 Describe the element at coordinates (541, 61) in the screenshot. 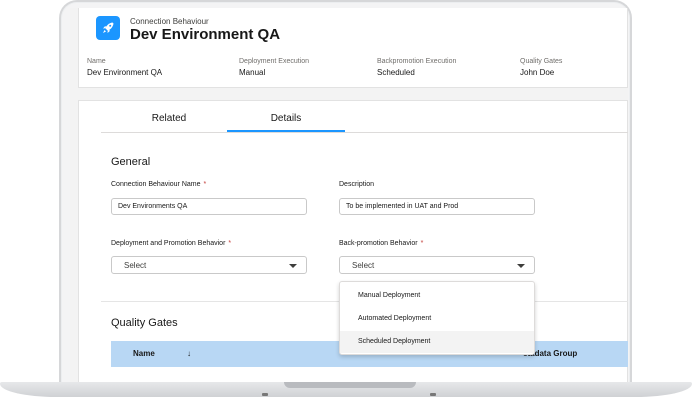

I see `field-label: Quality Gates` at that location.